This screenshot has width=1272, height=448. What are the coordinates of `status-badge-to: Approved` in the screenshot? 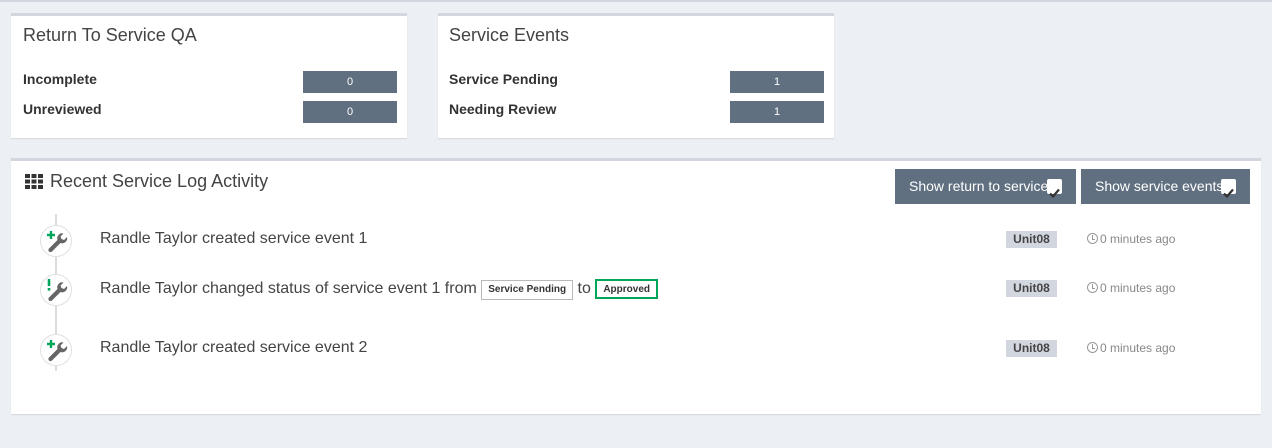 It's located at (626, 289).